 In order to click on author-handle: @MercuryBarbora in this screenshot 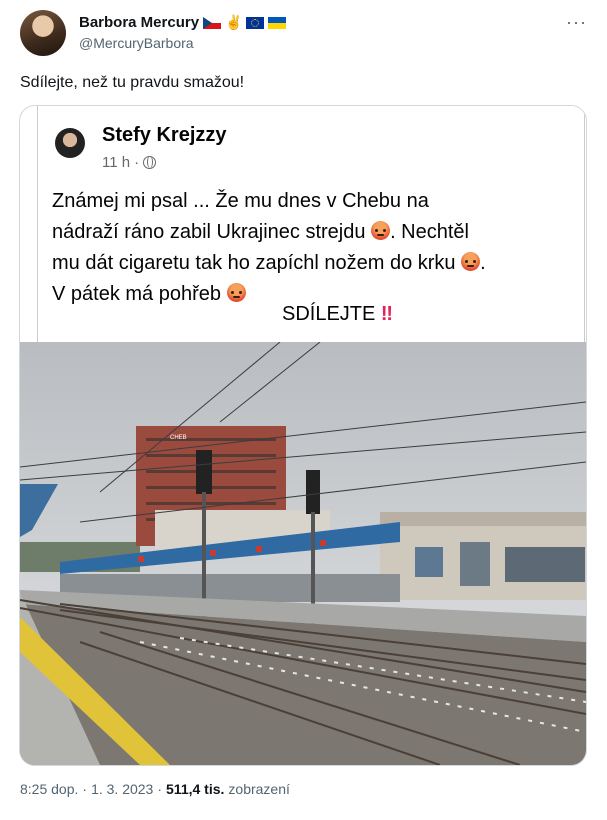, I will do `click(136, 43)`.